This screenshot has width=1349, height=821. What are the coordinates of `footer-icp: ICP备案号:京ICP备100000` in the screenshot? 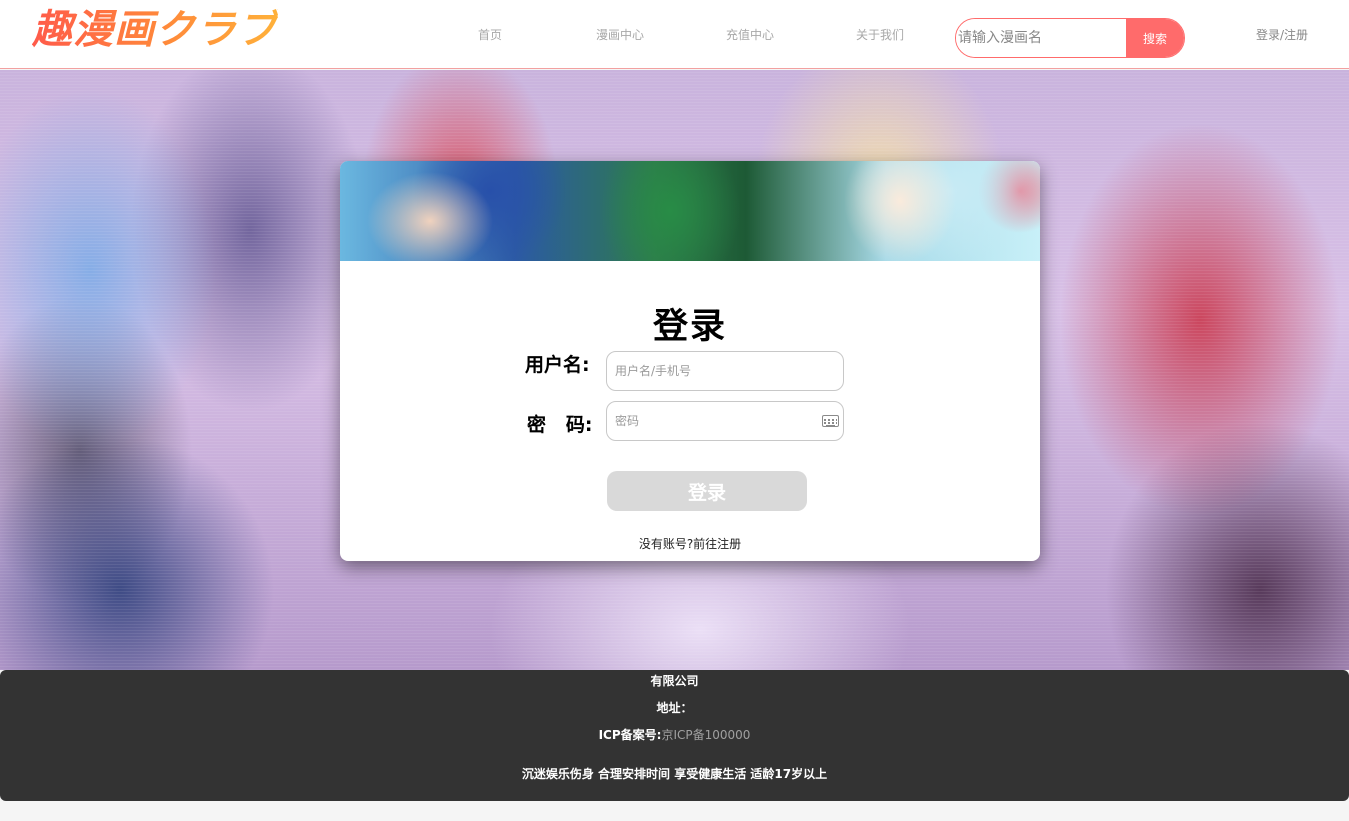 It's located at (674, 734).